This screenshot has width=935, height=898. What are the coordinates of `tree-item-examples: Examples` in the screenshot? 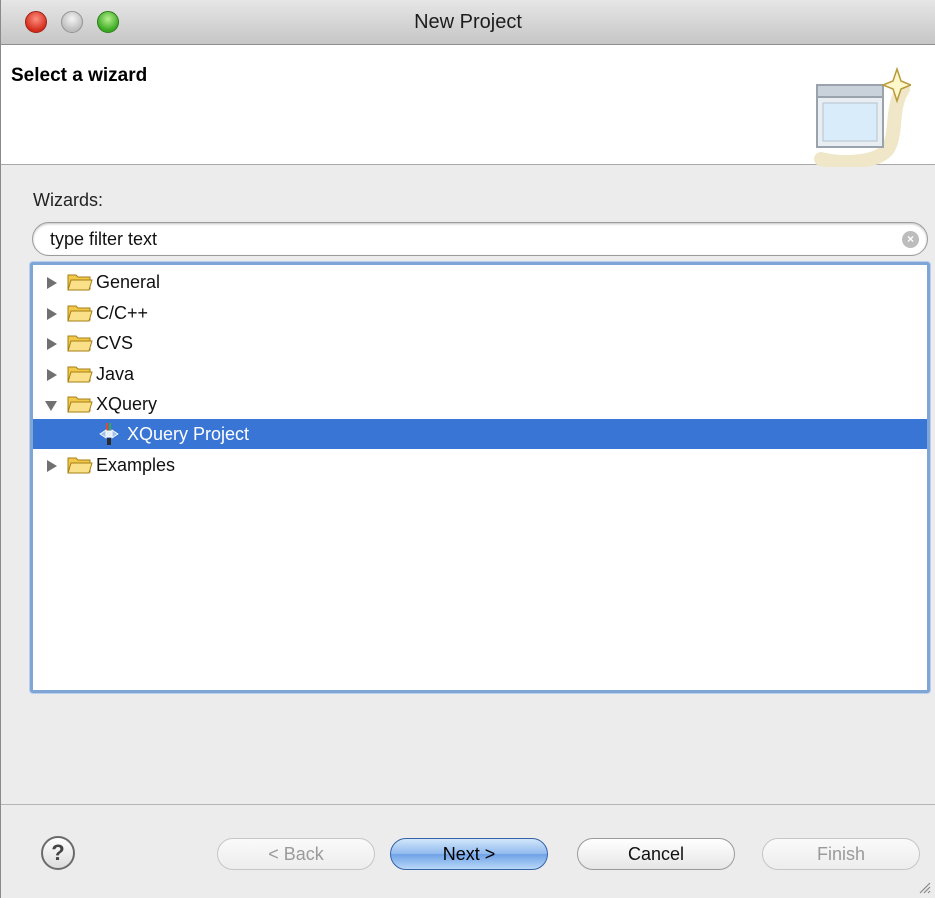 It's located at (480, 465).